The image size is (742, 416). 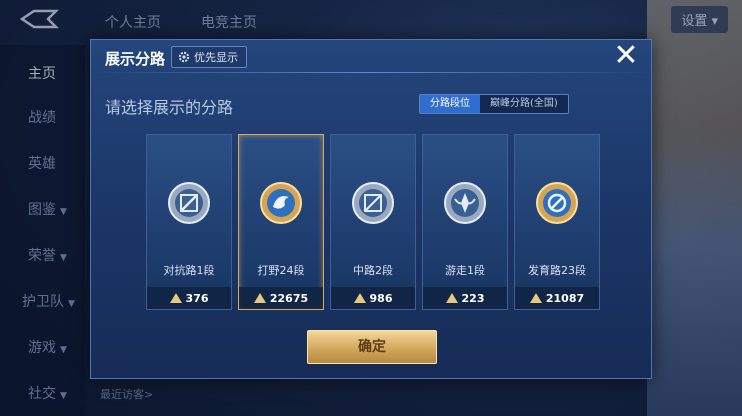 I want to click on lane-name: 中路2段, so click(x=373, y=270).